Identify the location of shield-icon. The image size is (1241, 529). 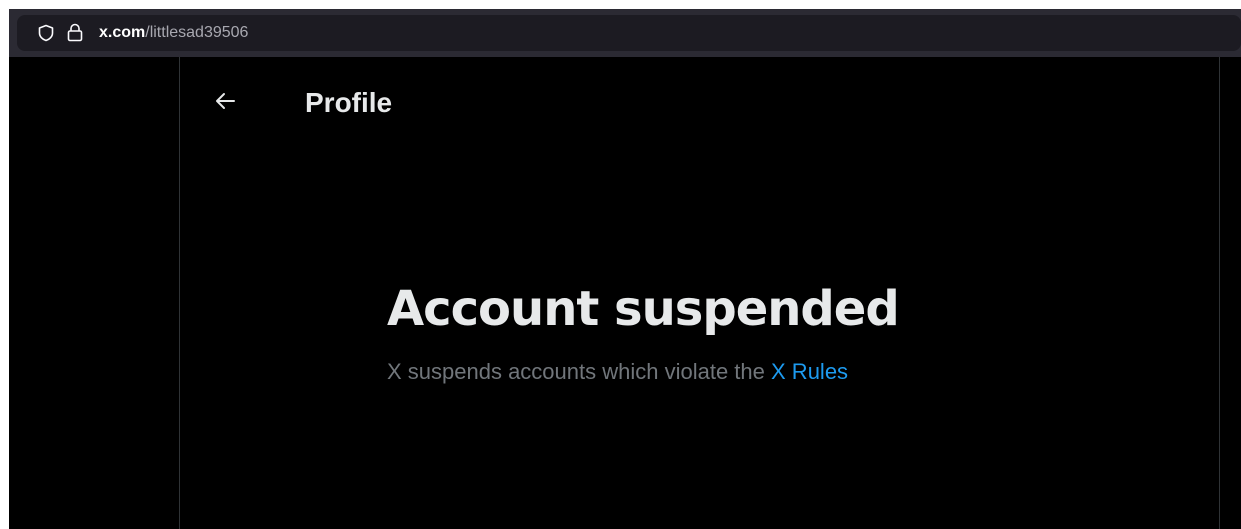
(46, 33).